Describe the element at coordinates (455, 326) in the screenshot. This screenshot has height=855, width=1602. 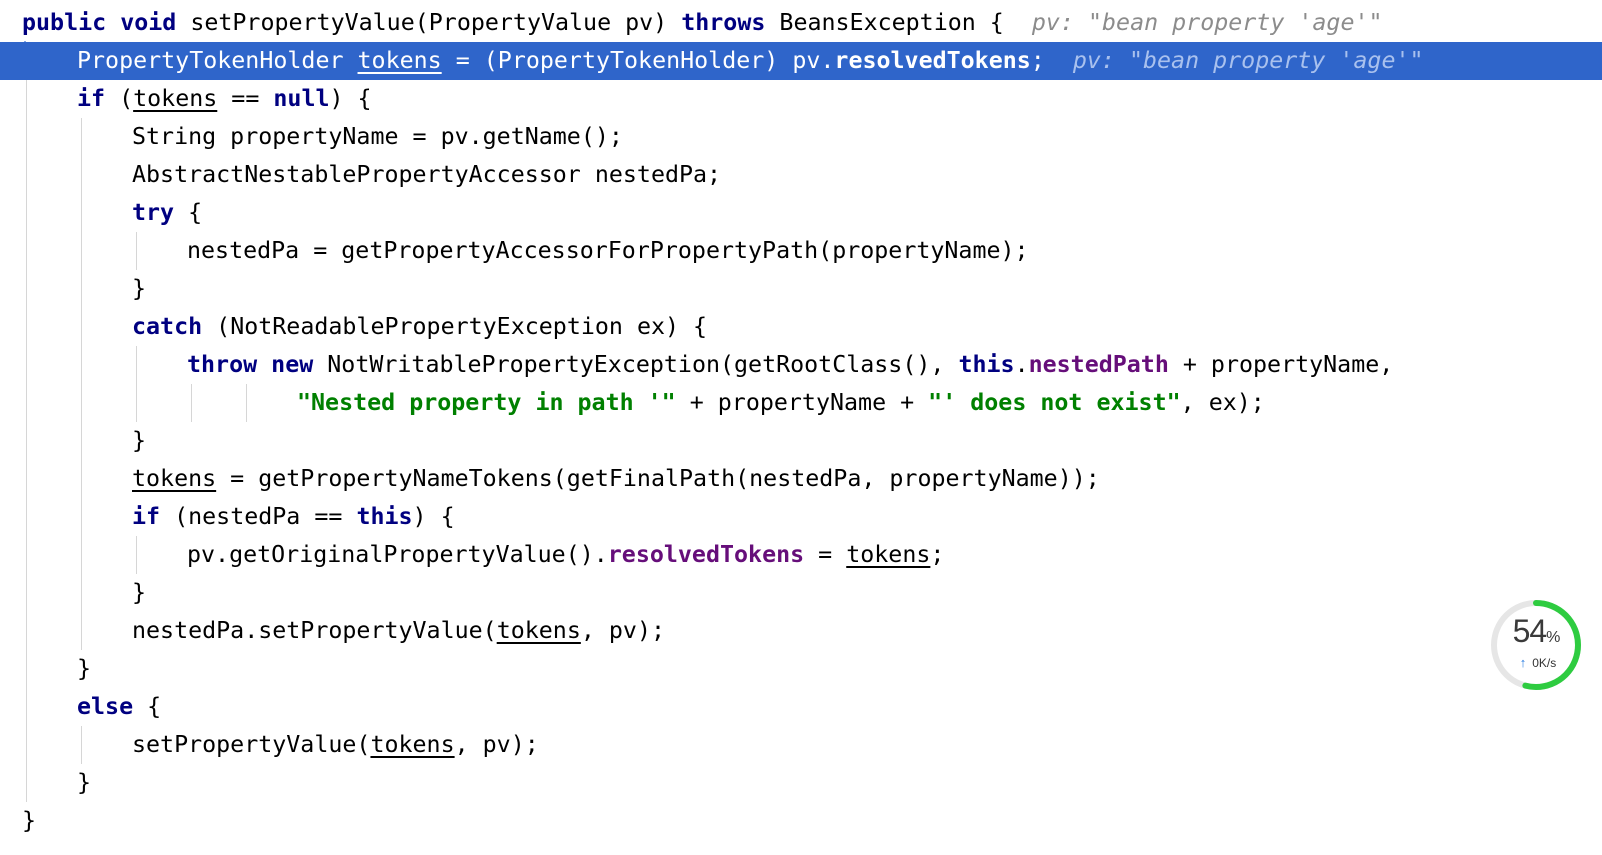
I see `code-token: (NotReadablePropertyException ex) {` at that location.